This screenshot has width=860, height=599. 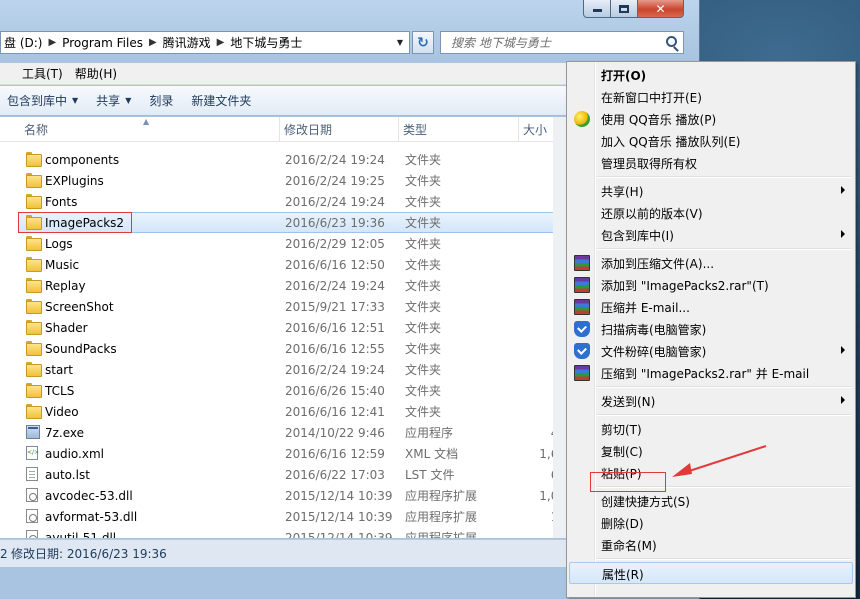 I want to click on context-menu-item: 共享(H), so click(x=711, y=191).